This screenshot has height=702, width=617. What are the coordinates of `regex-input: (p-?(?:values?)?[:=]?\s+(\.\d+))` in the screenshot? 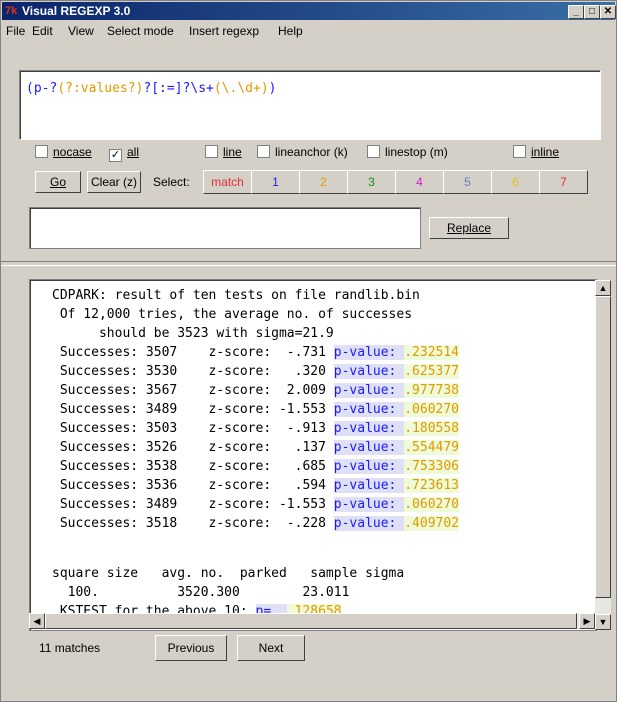 It's located at (310, 105).